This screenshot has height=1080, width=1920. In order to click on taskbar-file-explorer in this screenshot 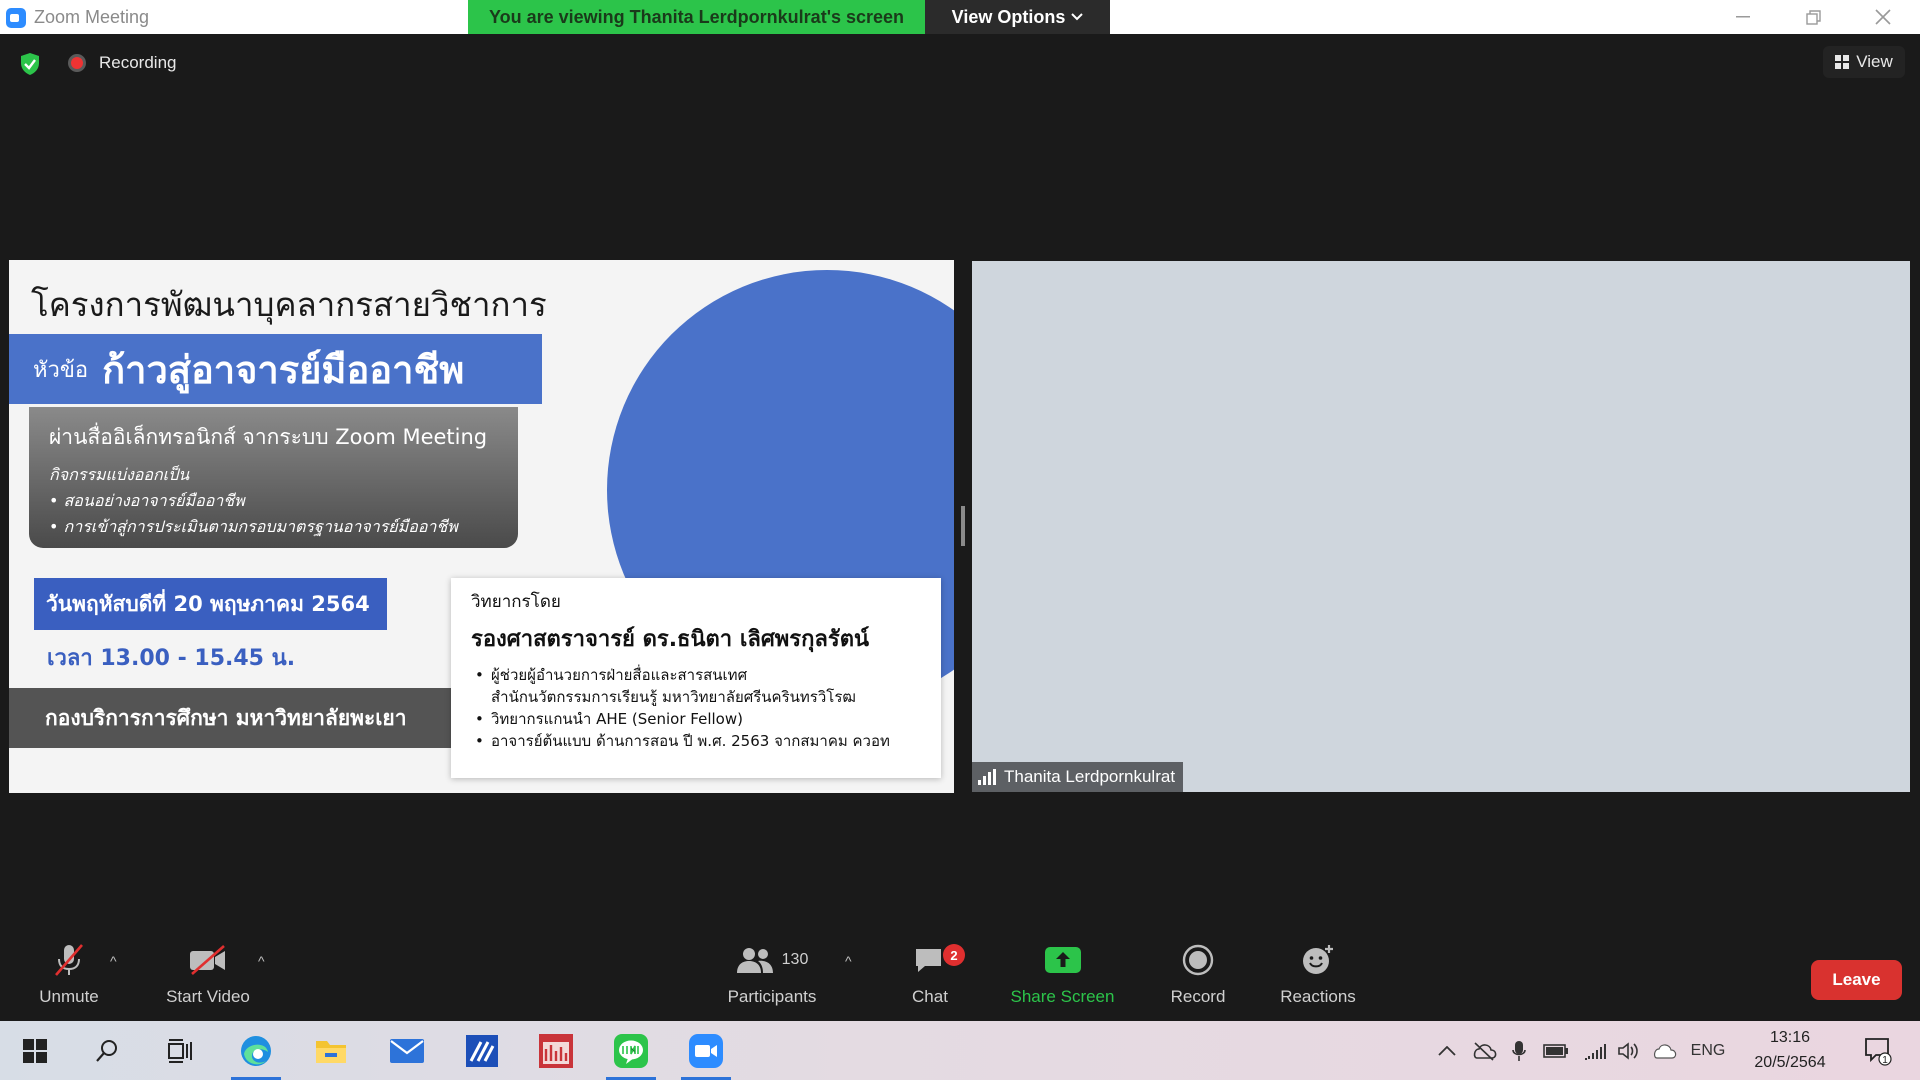, I will do `click(331, 1050)`.